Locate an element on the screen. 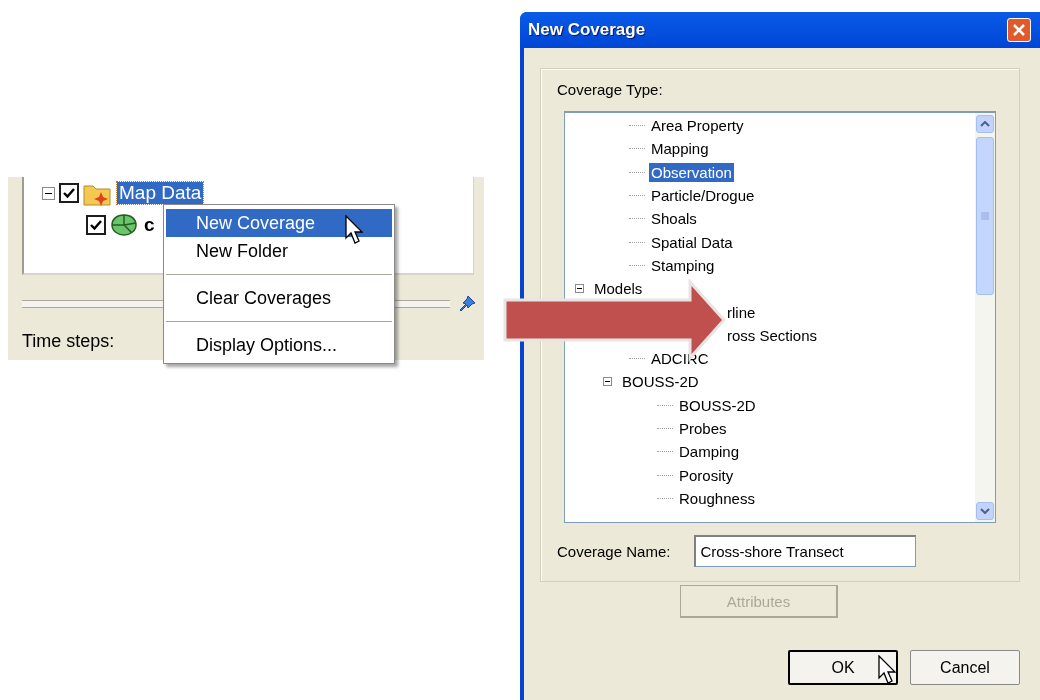 The width and height of the screenshot is (1040, 700). pushpin-icon is located at coordinates (467, 304).